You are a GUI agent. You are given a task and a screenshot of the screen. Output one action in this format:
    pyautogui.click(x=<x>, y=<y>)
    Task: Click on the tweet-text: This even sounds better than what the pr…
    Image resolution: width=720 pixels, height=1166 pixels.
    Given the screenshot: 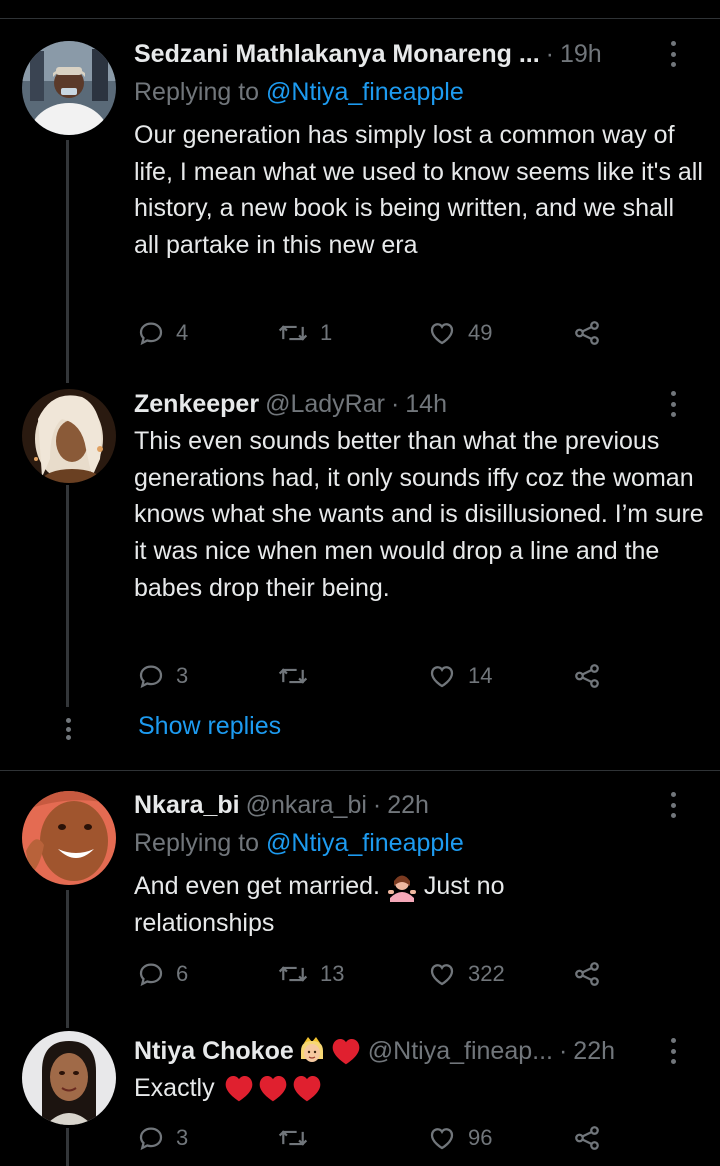 What is the action you would take?
    pyautogui.click(x=419, y=514)
    